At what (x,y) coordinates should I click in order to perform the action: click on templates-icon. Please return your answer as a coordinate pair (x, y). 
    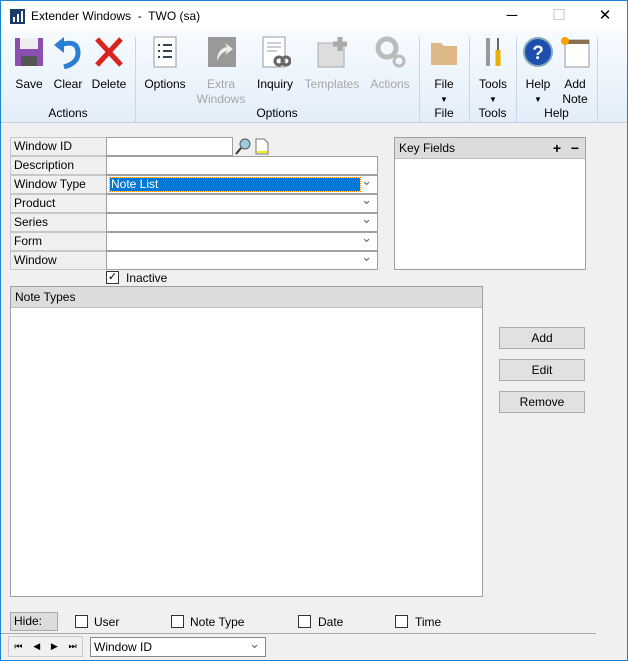
    Looking at the image, I should click on (332, 52).